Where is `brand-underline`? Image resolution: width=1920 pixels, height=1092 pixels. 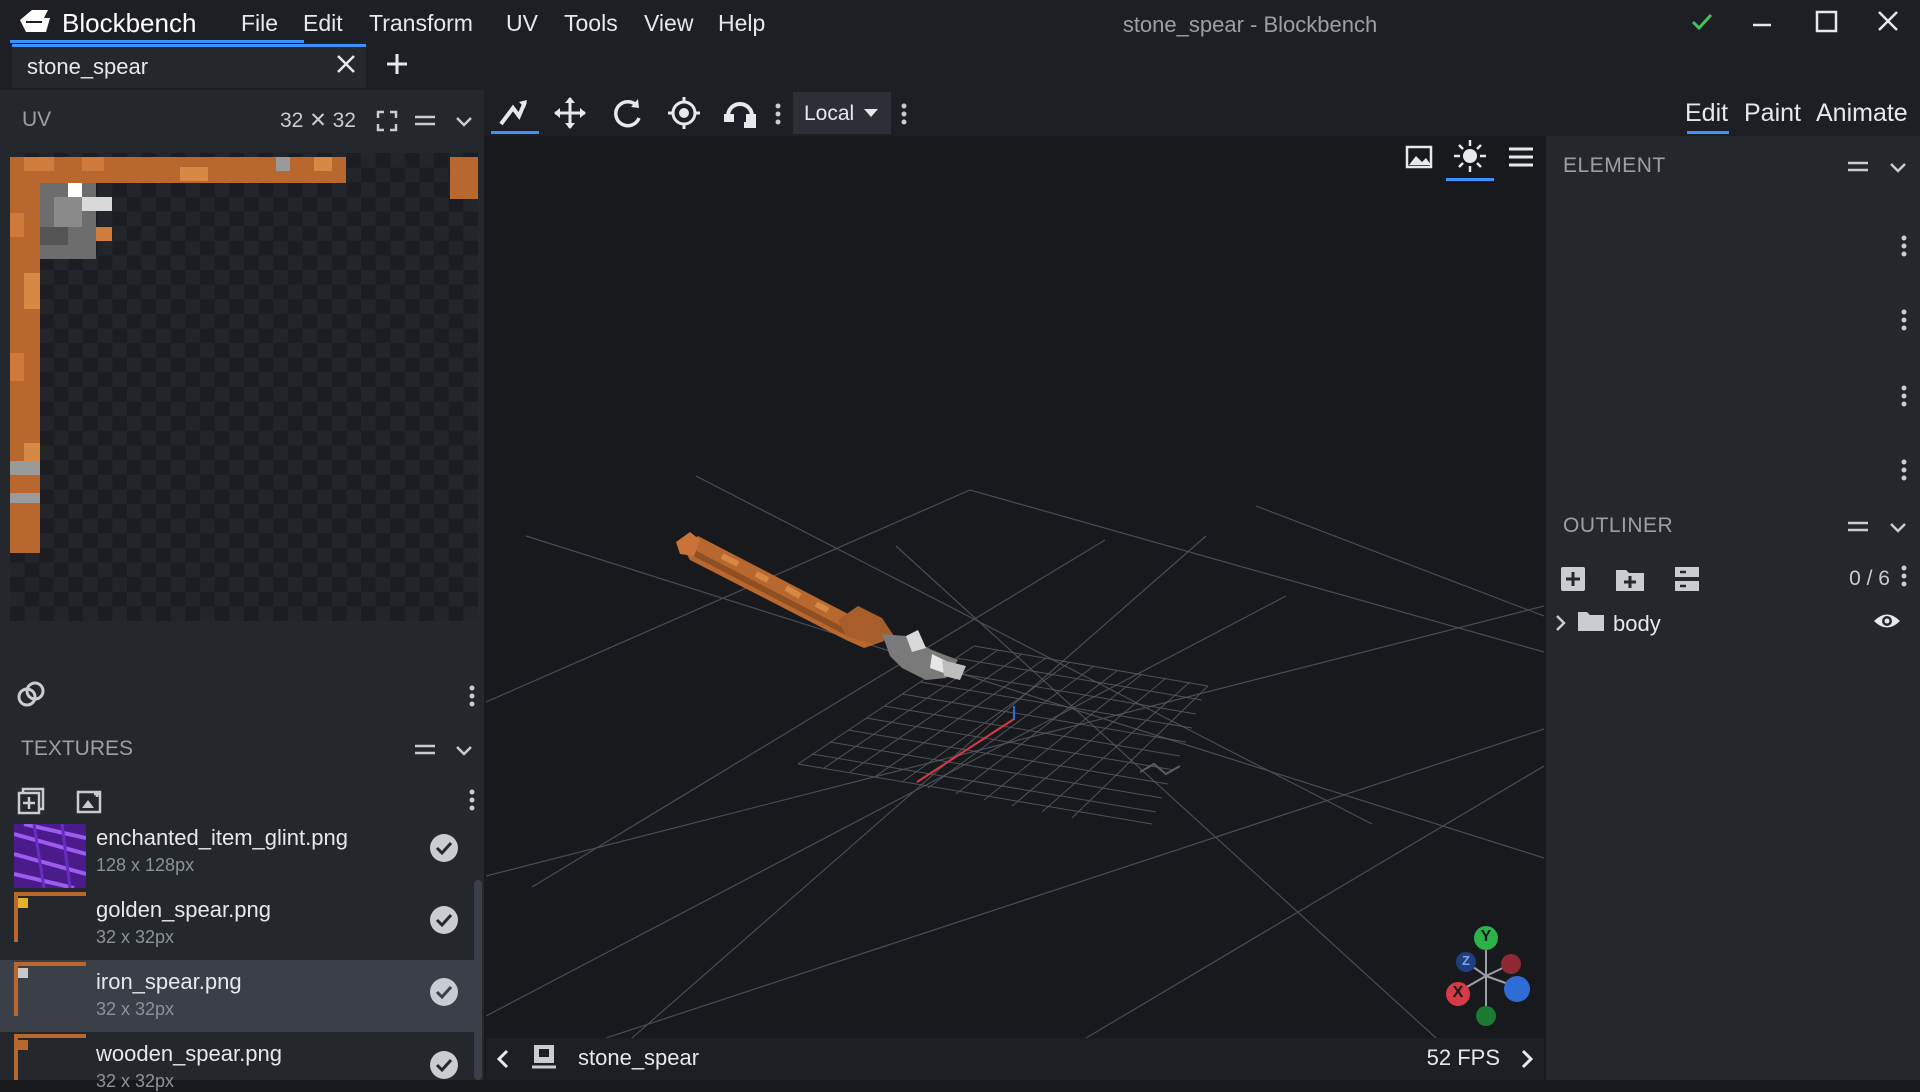 brand-underline is located at coordinates (157, 41).